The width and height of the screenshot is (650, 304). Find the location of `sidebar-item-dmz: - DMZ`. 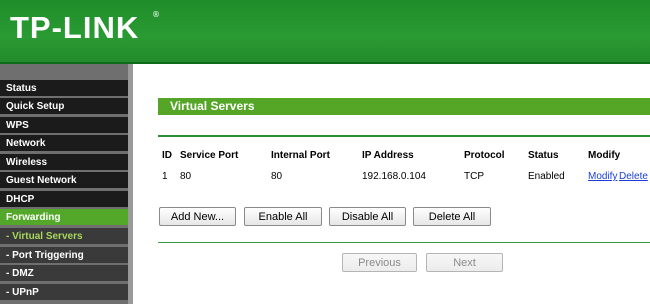

sidebar-item-dmz: - DMZ is located at coordinates (64, 273).